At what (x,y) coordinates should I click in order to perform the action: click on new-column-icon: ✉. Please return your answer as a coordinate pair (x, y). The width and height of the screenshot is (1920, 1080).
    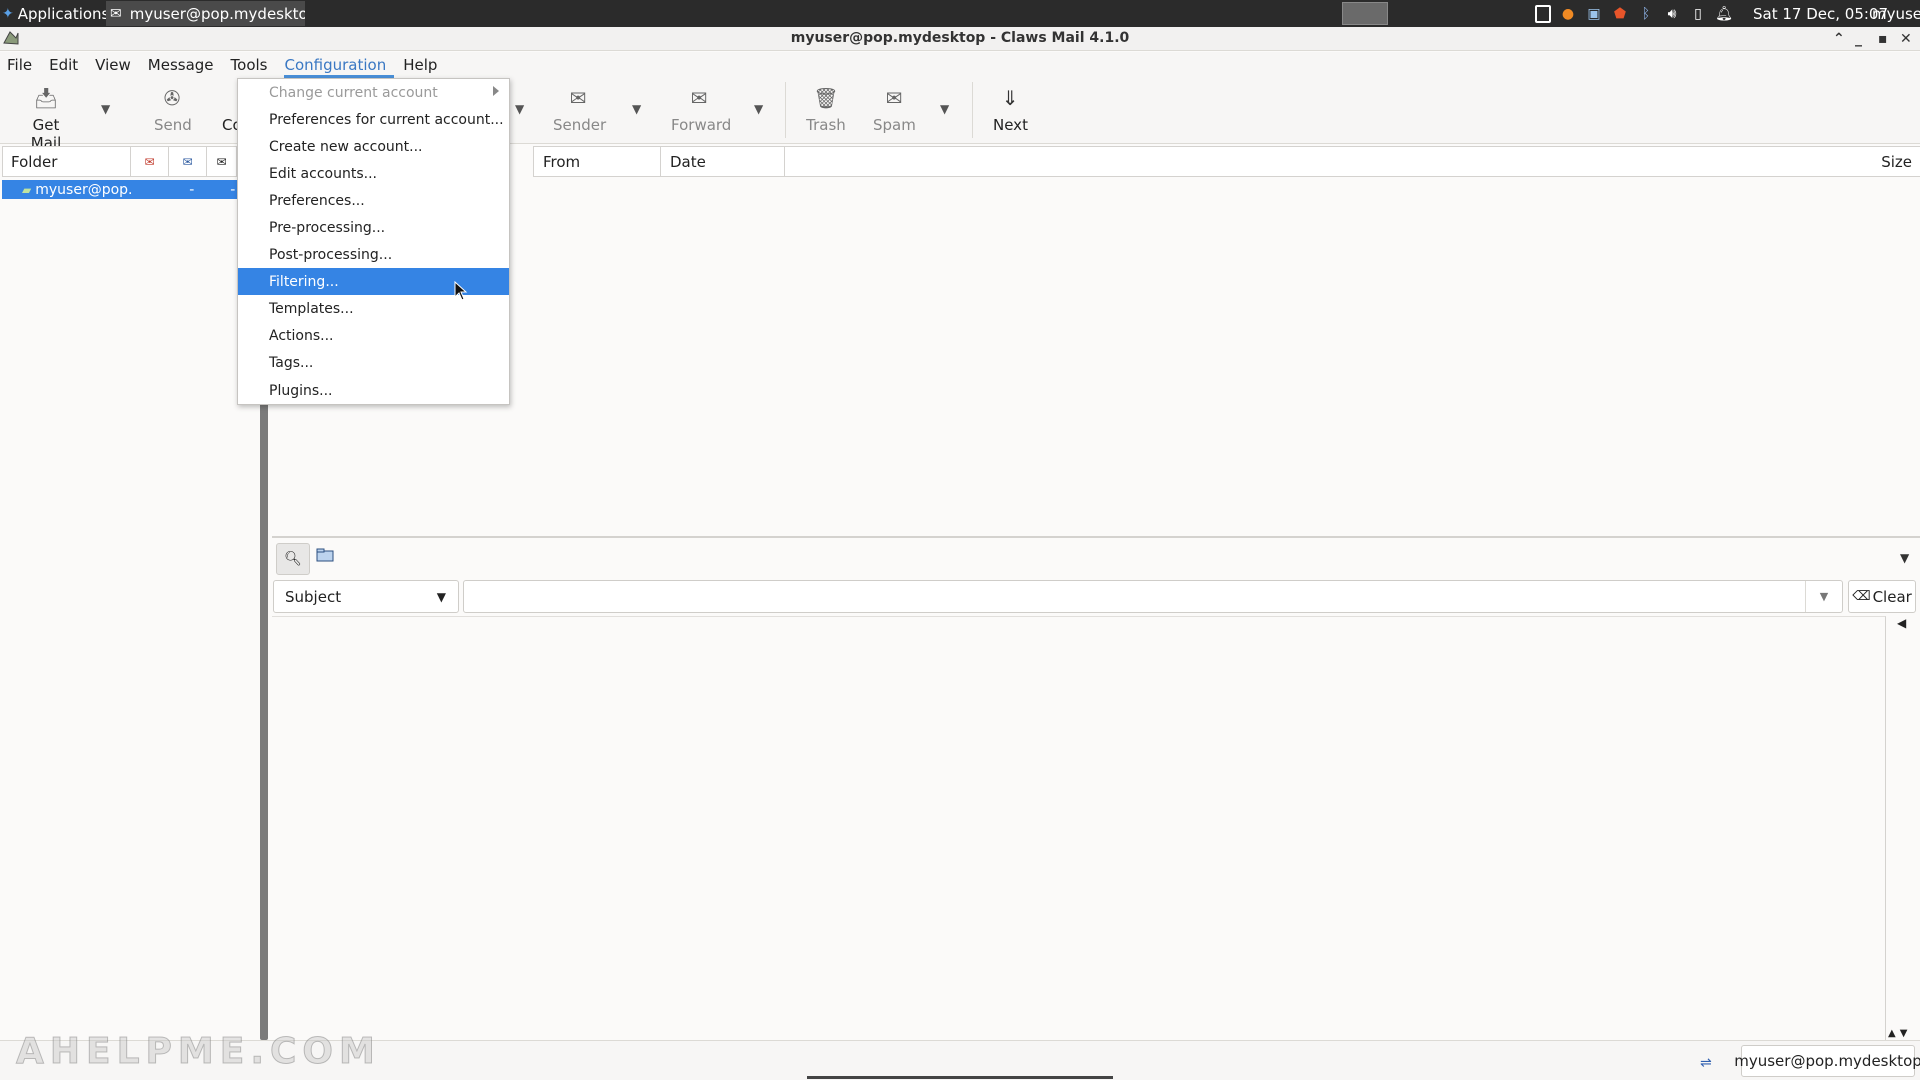
    Looking at the image, I should click on (188, 161).